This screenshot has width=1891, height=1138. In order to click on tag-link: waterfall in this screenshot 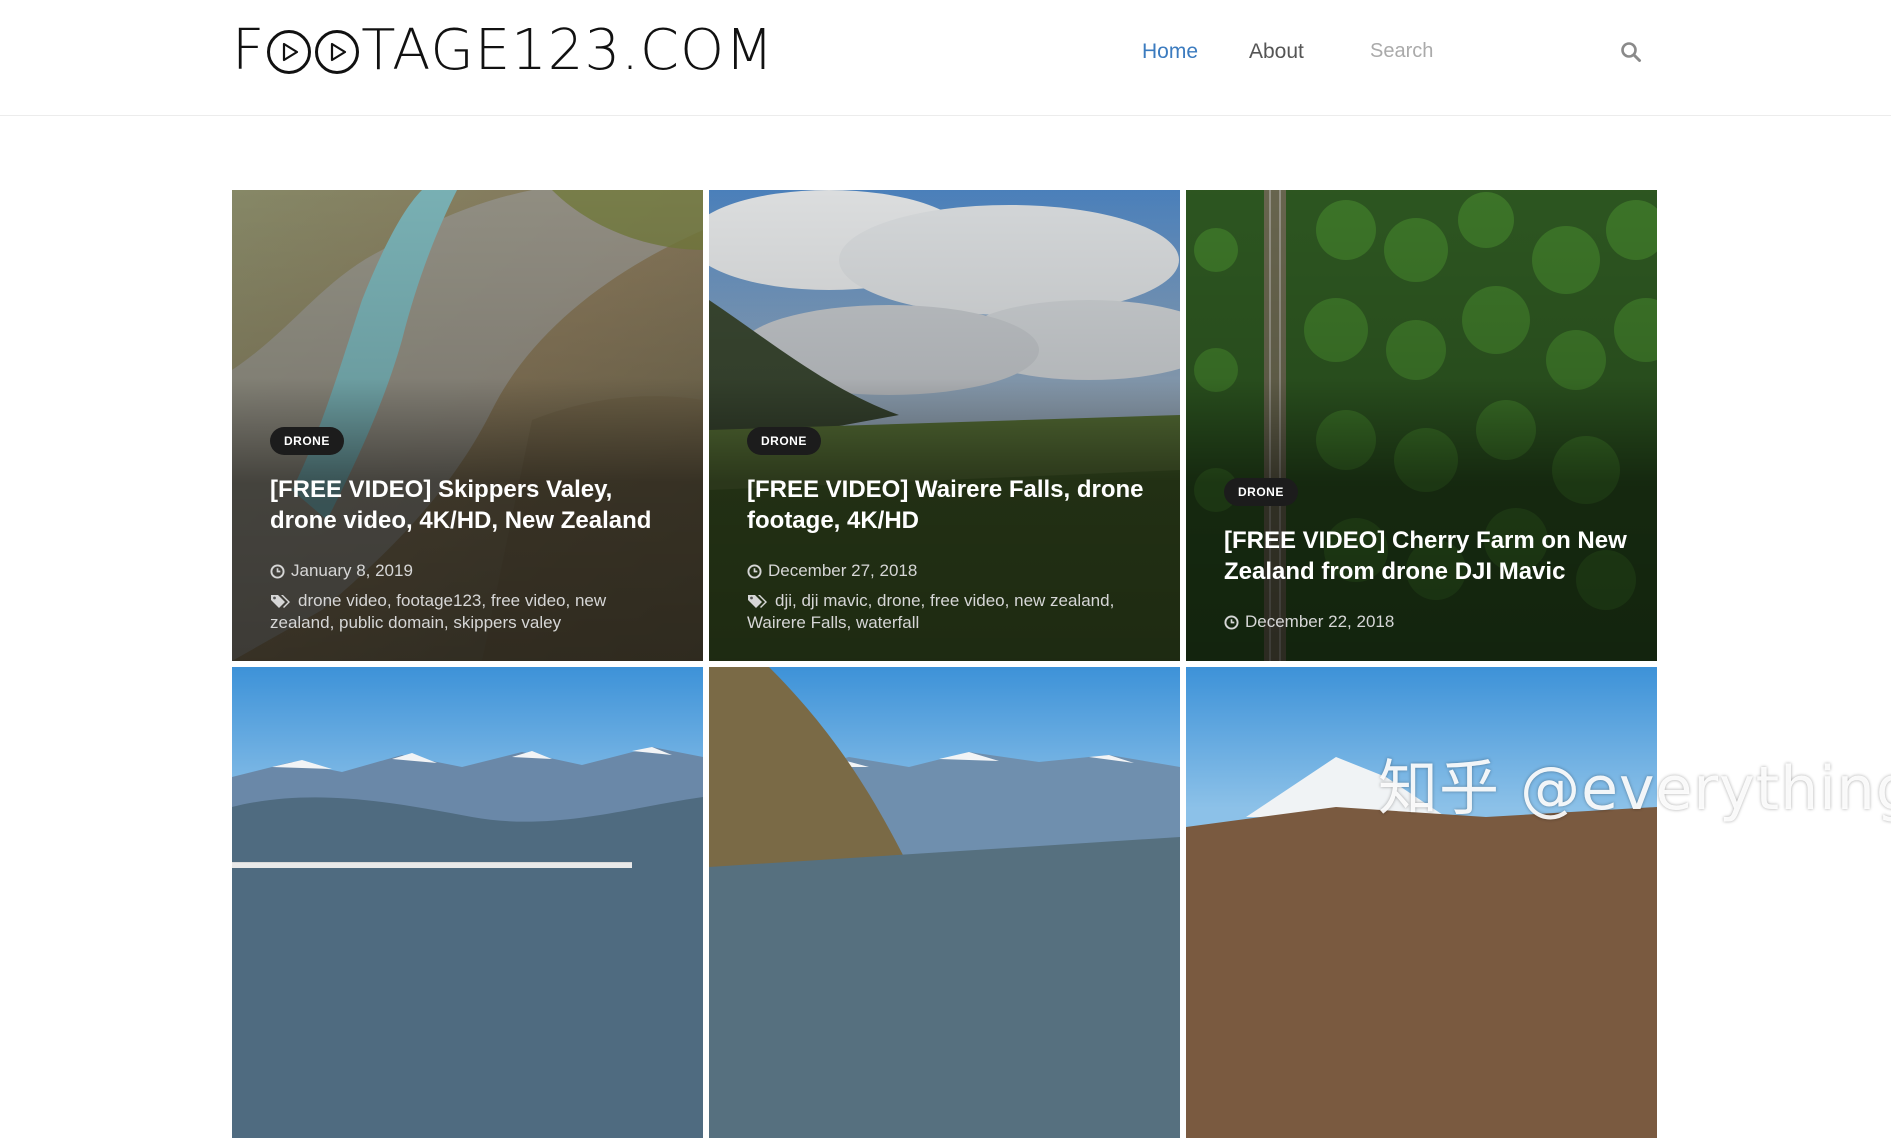, I will do `click(887, 622)`.